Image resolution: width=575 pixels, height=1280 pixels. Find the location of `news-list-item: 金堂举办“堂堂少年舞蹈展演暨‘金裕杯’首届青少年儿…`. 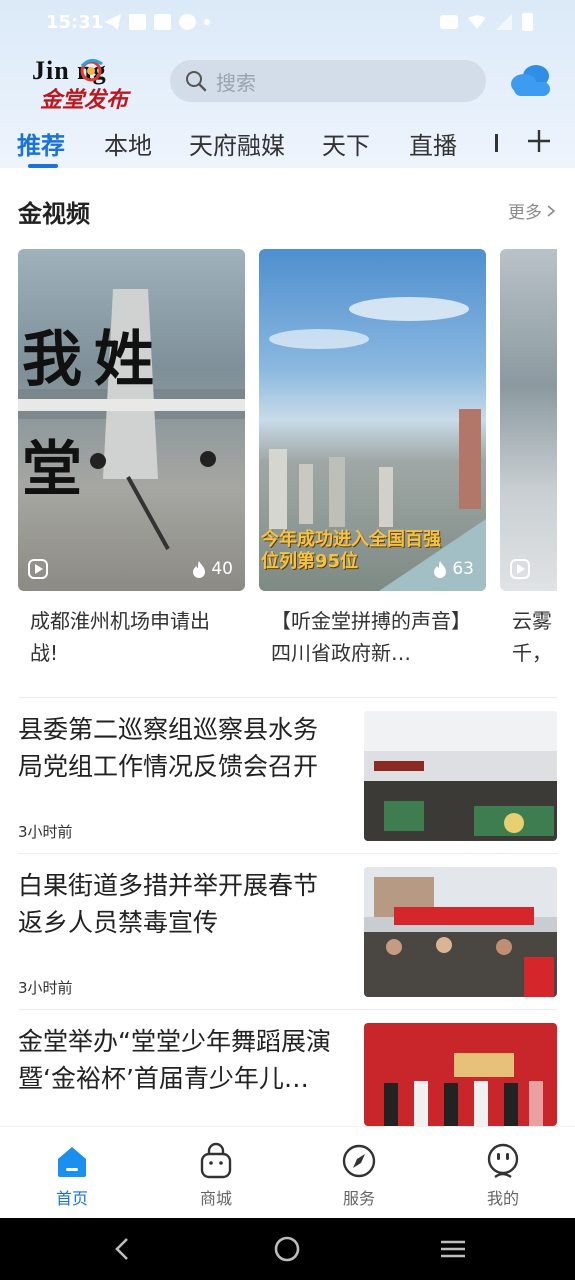

news-list-item: 金堂举办“堂堂少年舞蹈展演暨‘金裕杯’首届青少年儿… is located at coordinates (287, 1074).